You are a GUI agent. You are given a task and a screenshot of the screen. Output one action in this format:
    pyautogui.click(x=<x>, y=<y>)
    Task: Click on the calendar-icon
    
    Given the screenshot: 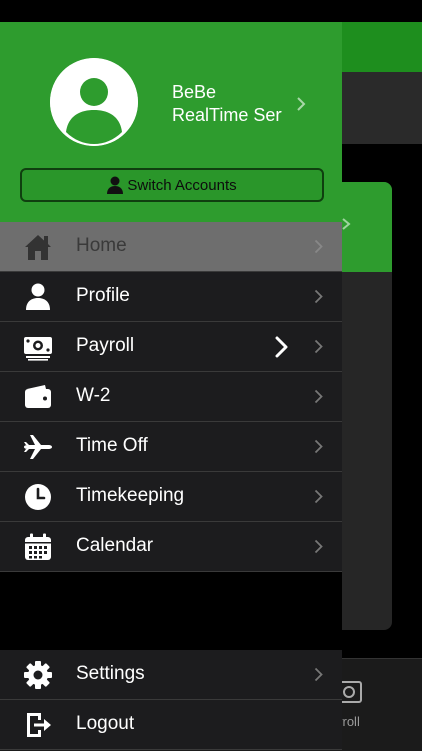 What is the action you would take?
    pyautogui.click(x=38, y=547)
    